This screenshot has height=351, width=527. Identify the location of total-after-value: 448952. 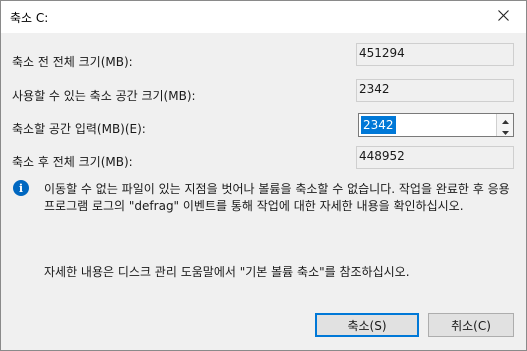
(435, 157).